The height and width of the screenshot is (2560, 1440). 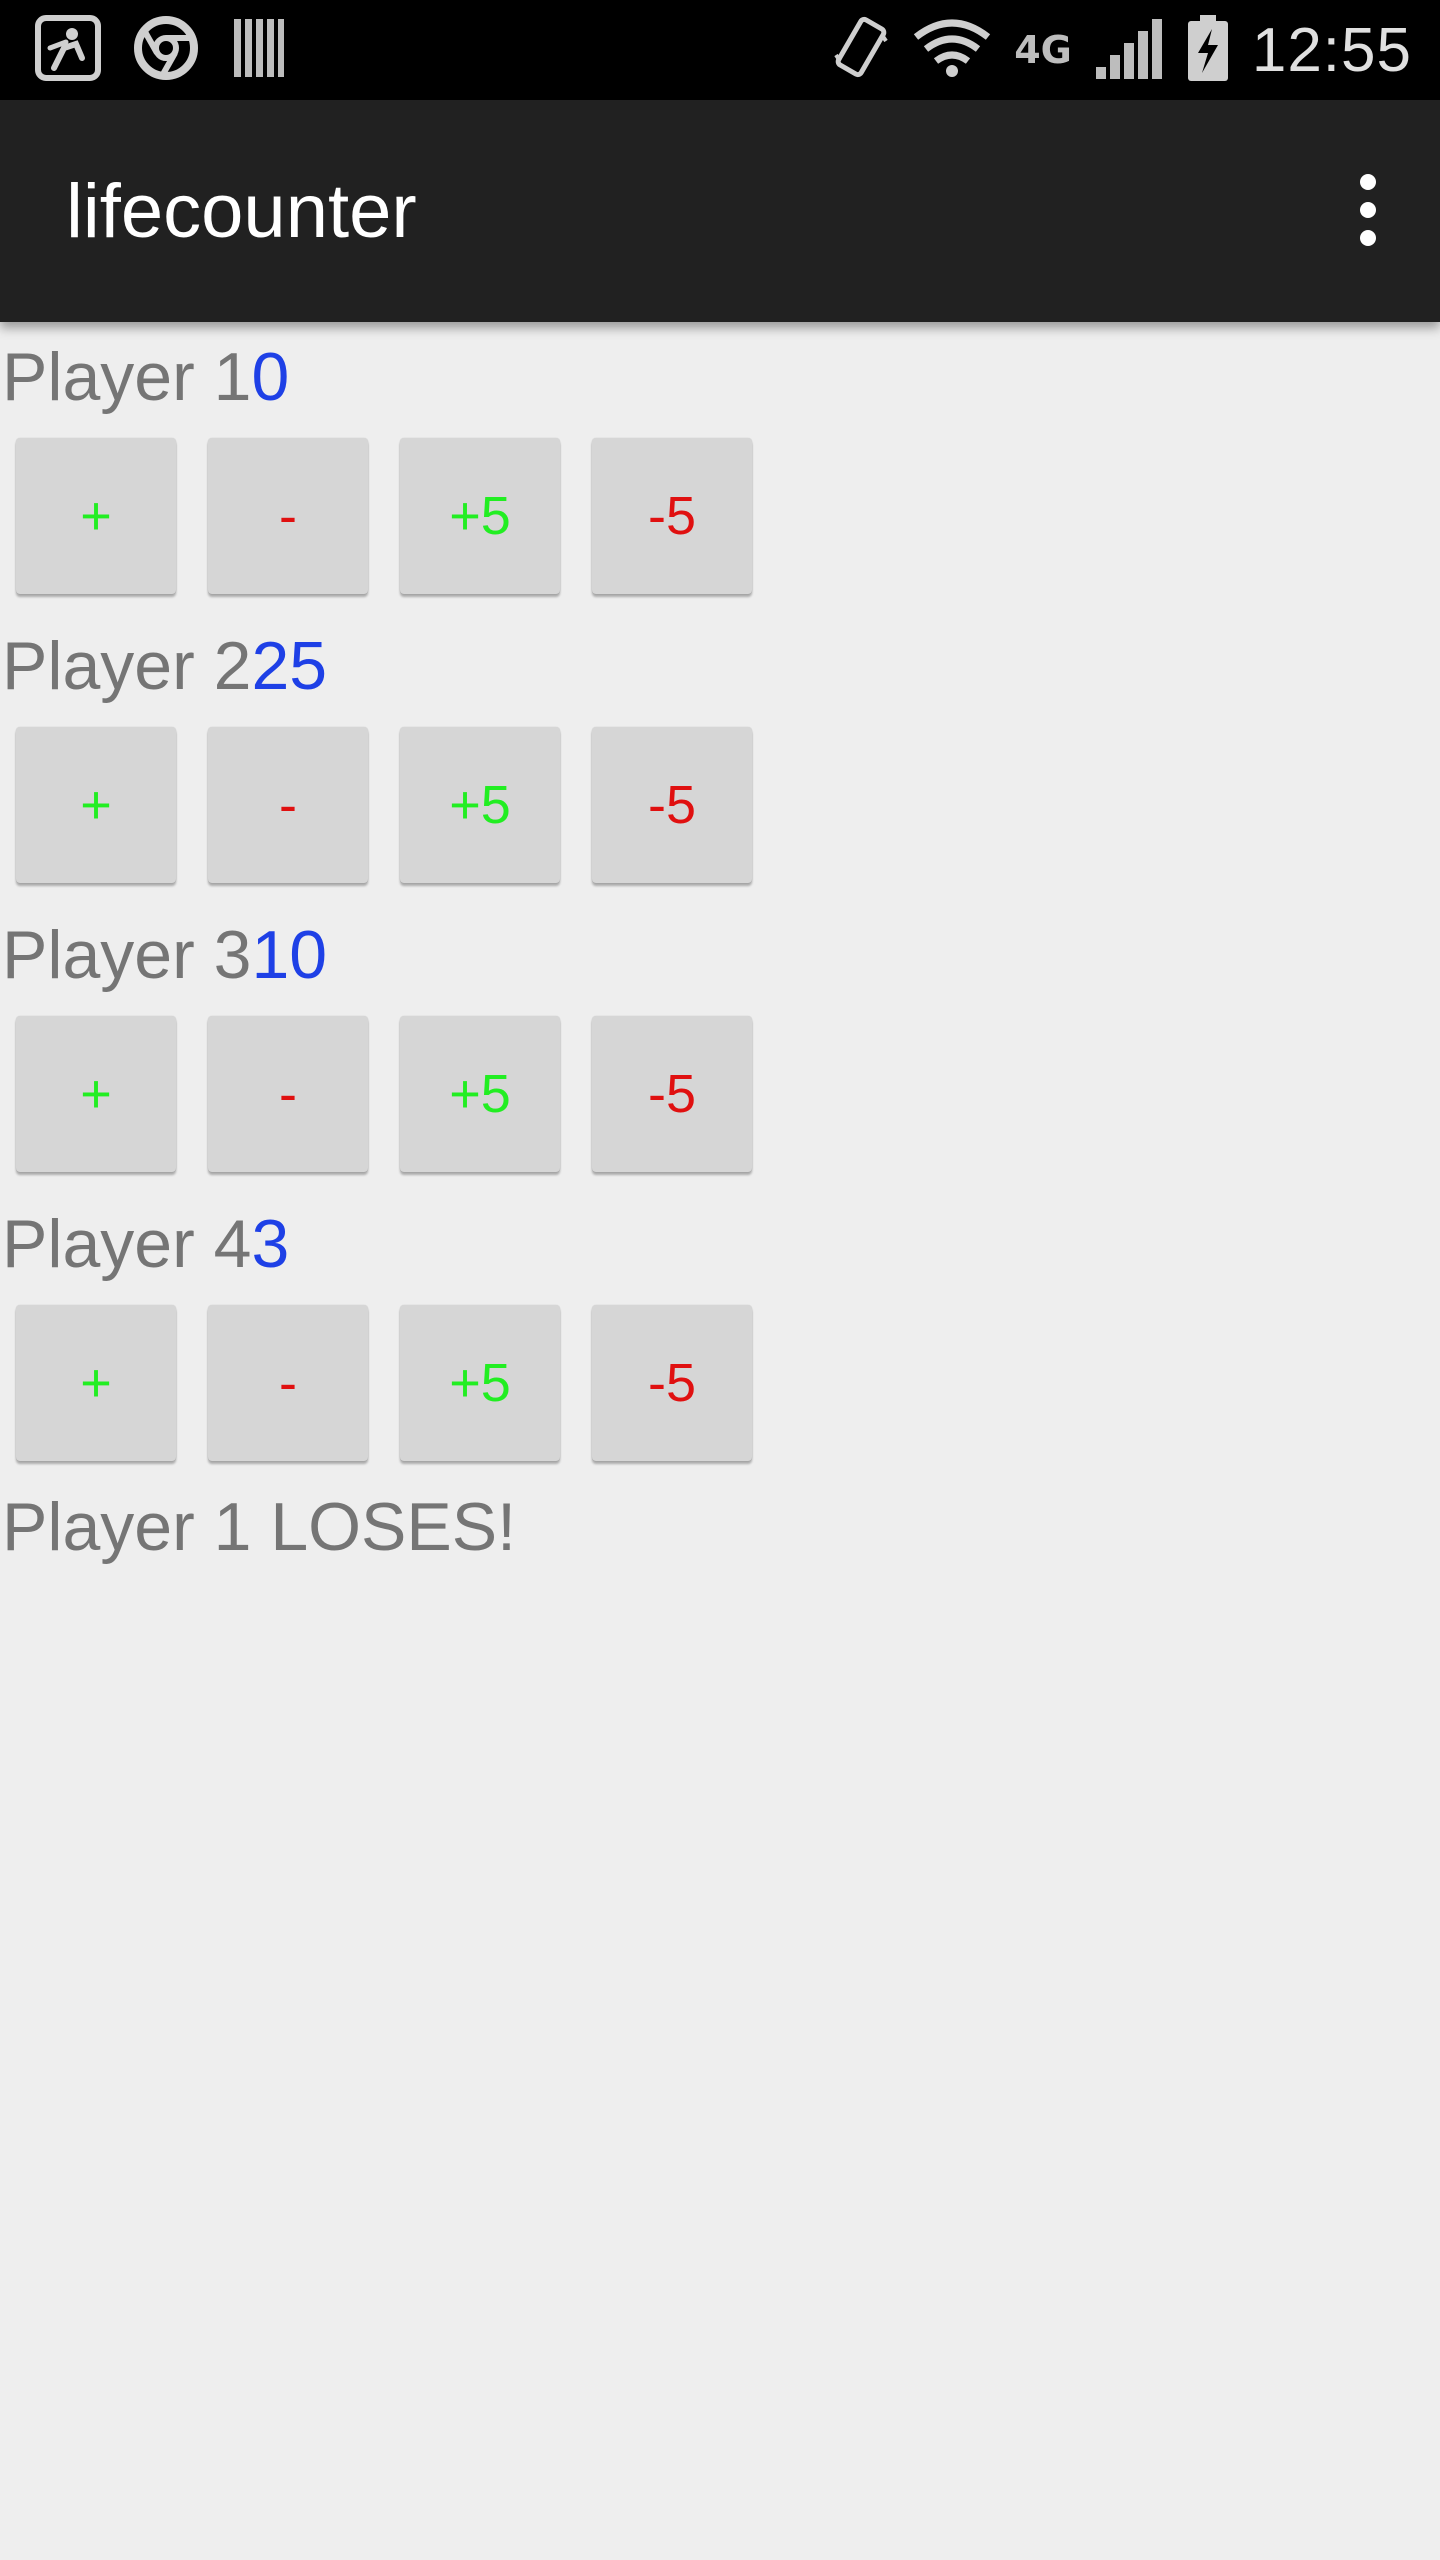 I want to click on player-name: Player 4, so click(x=127, y=1244).